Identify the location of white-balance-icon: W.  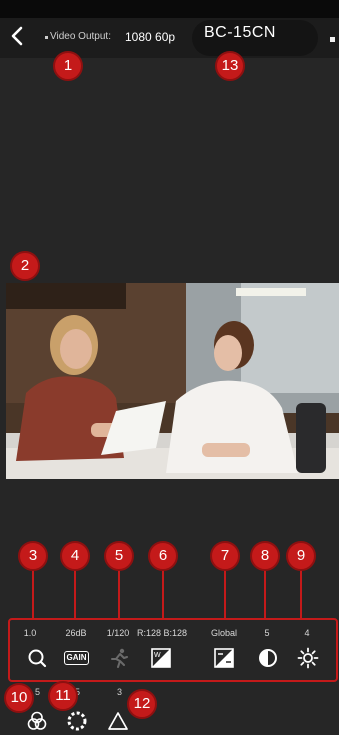
(161, 658).